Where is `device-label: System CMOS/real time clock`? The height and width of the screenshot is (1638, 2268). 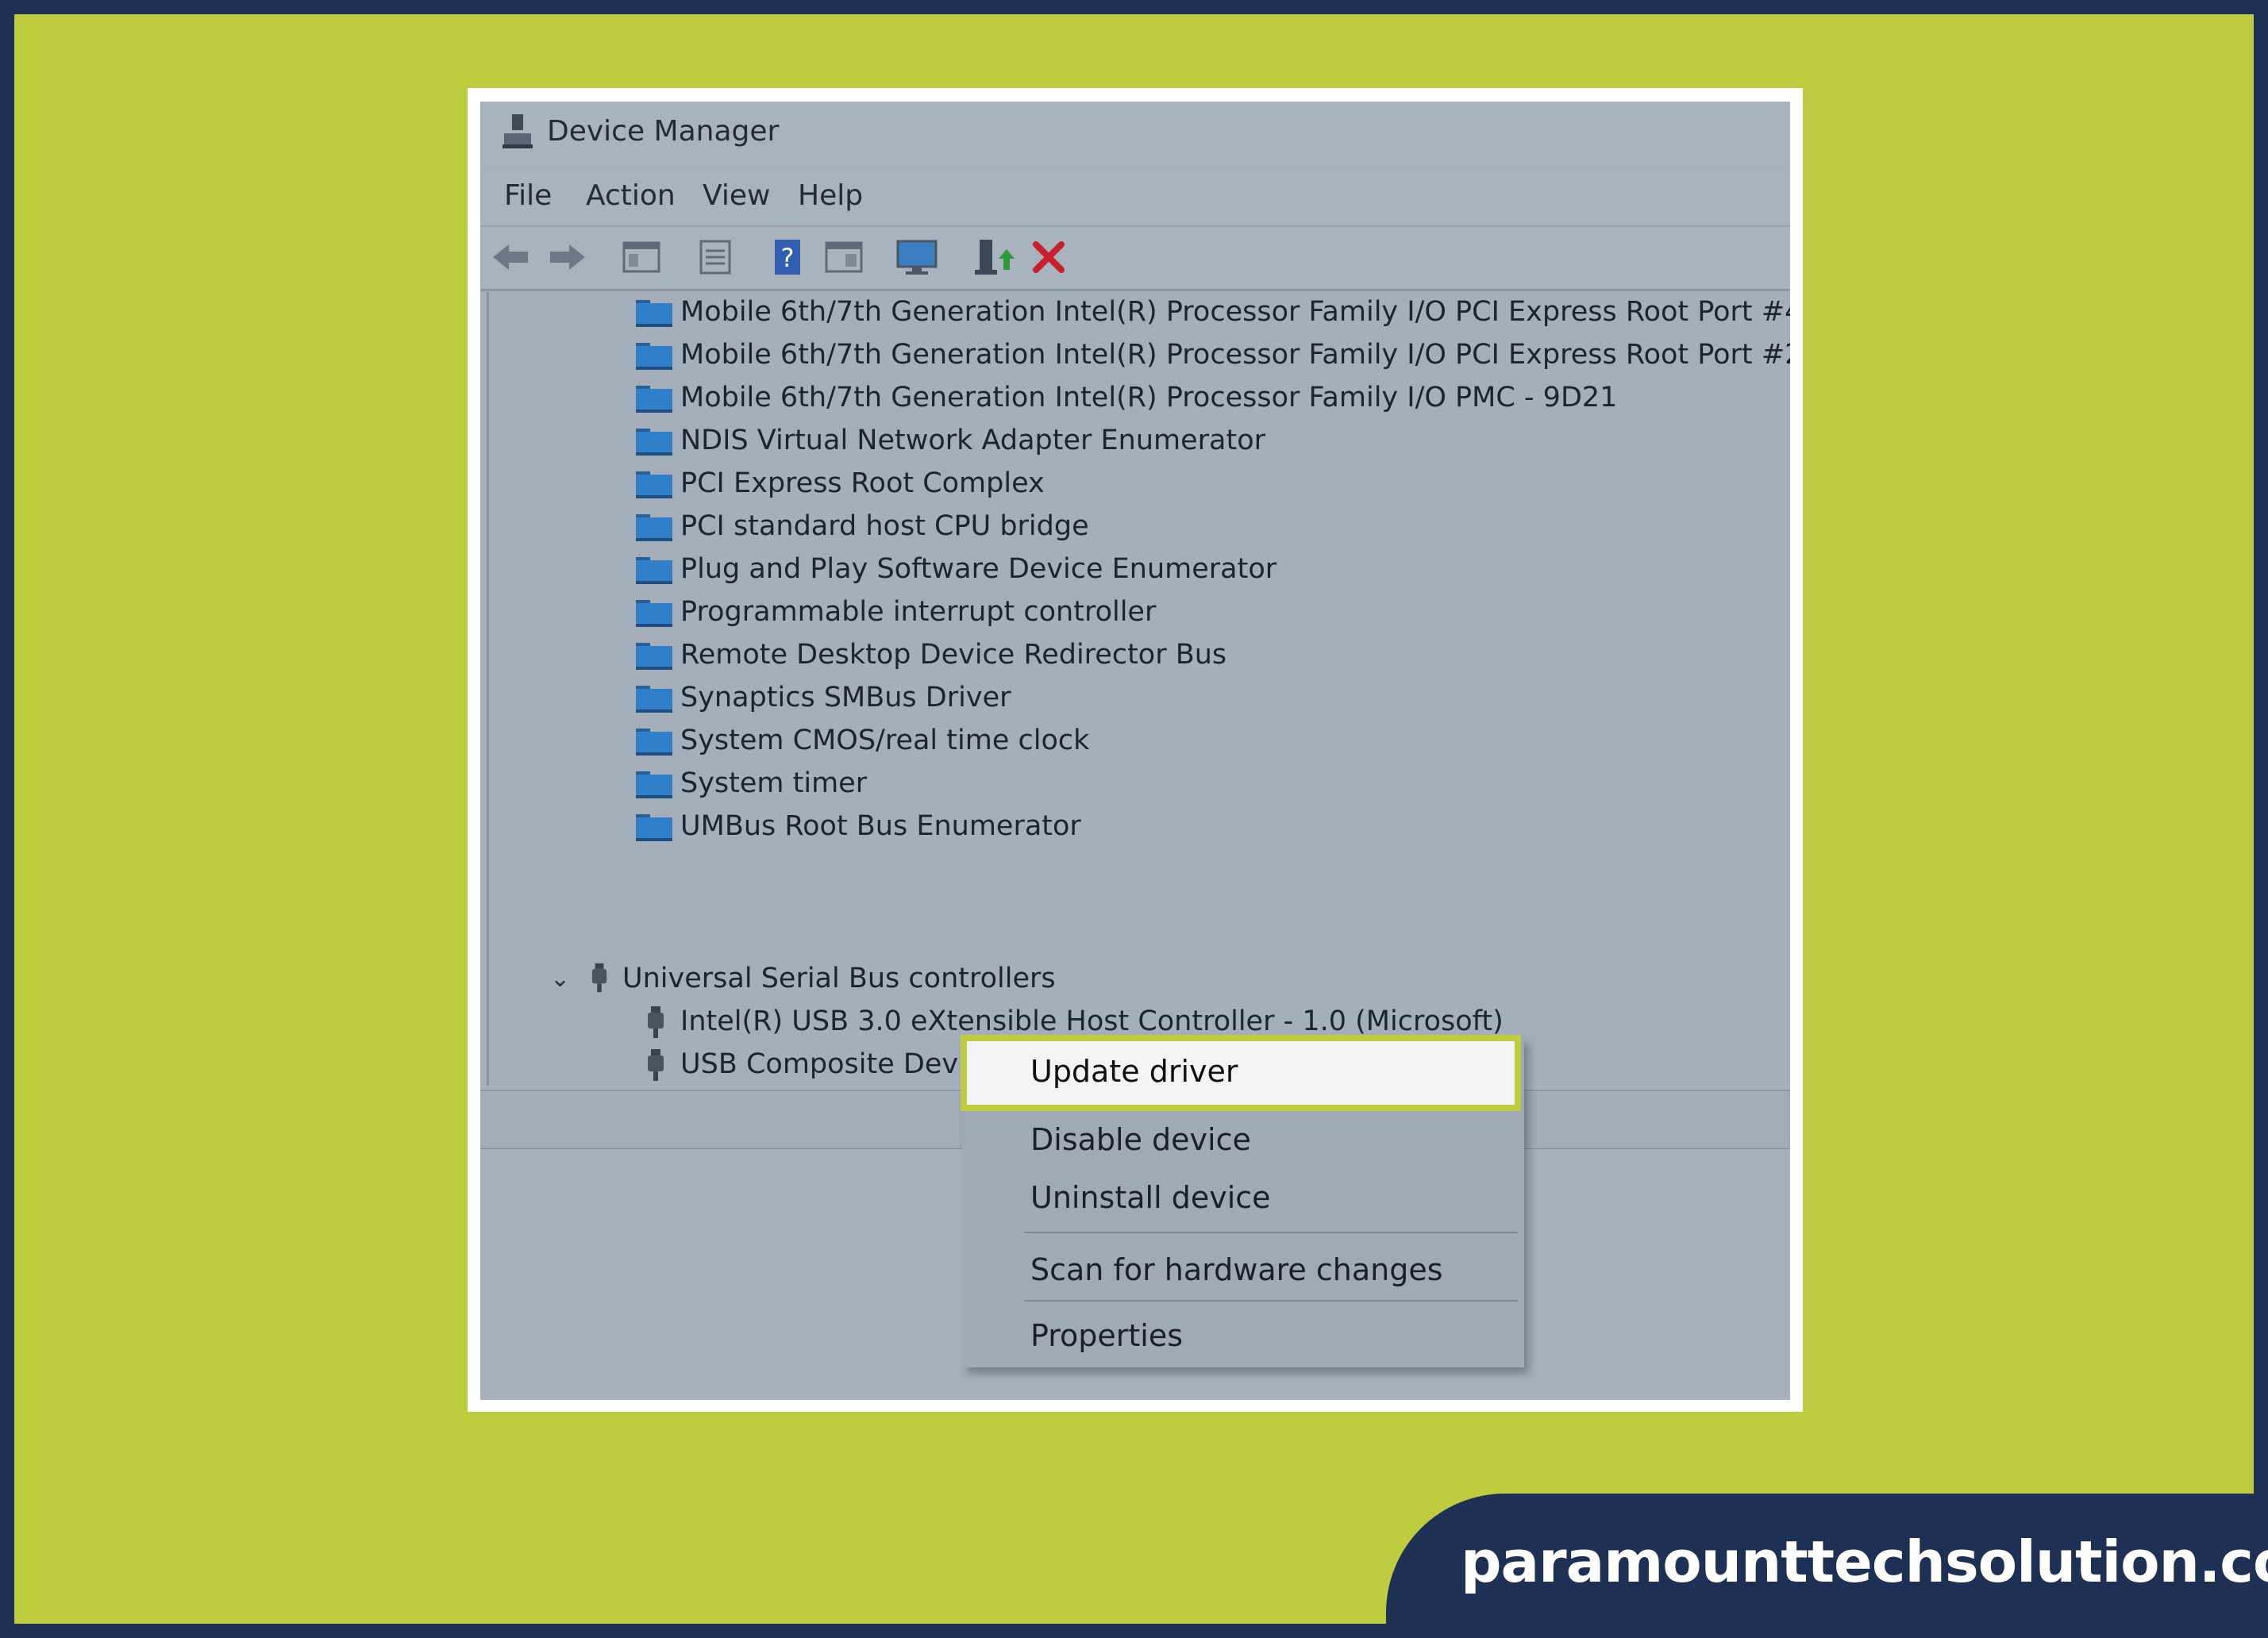 device-label: System CMOS/real time clock is located at coordinates (885, 740).